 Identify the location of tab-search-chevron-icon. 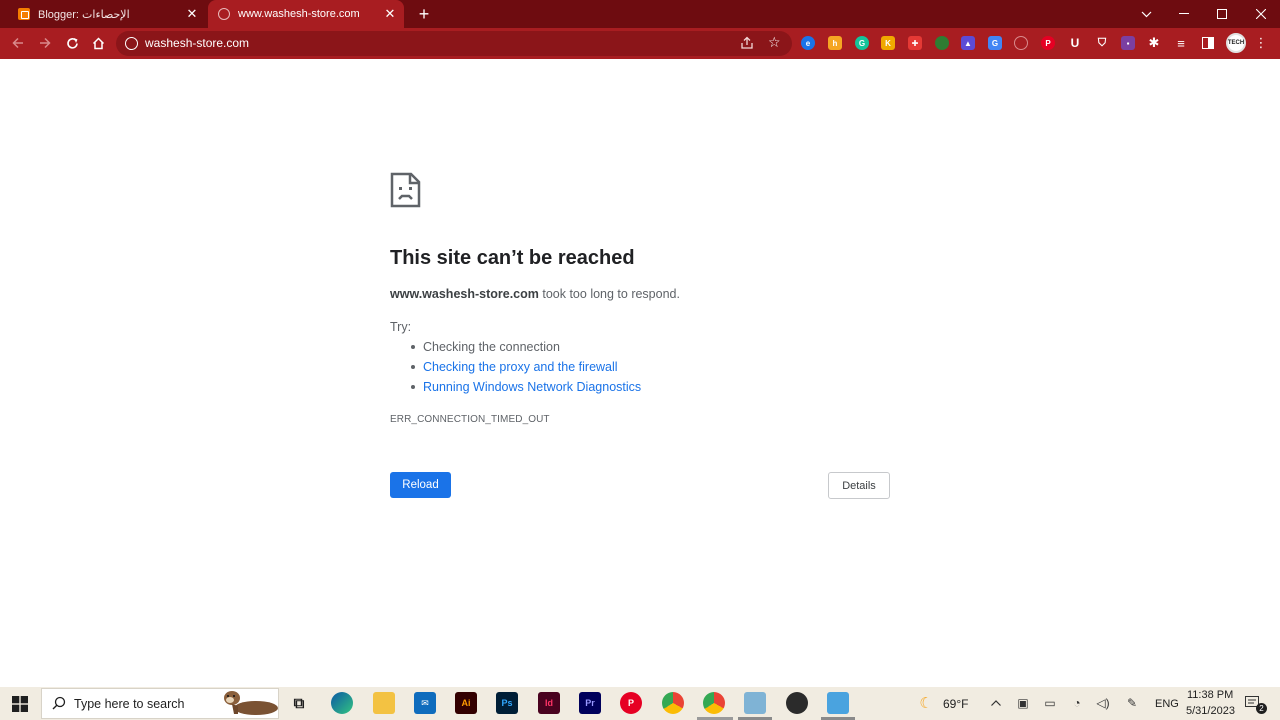
(1146, 14).